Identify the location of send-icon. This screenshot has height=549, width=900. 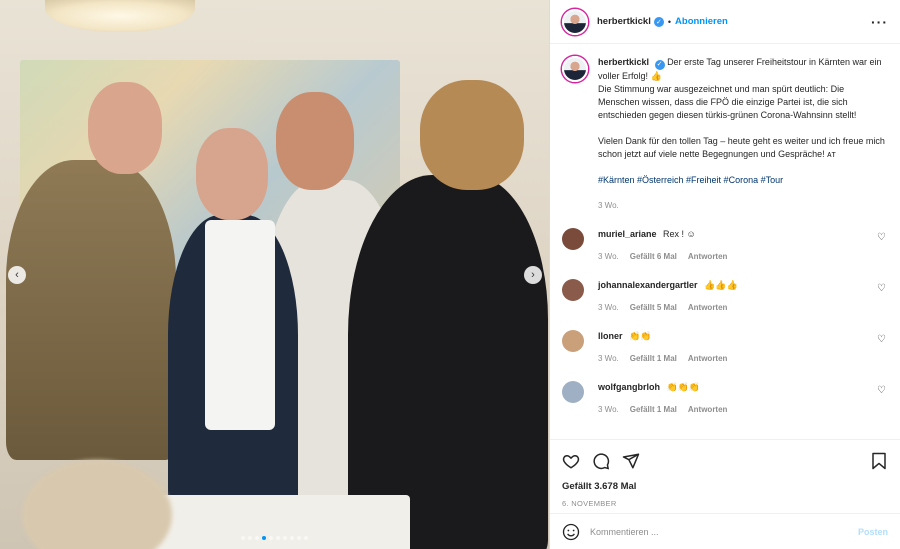
(631, 461).